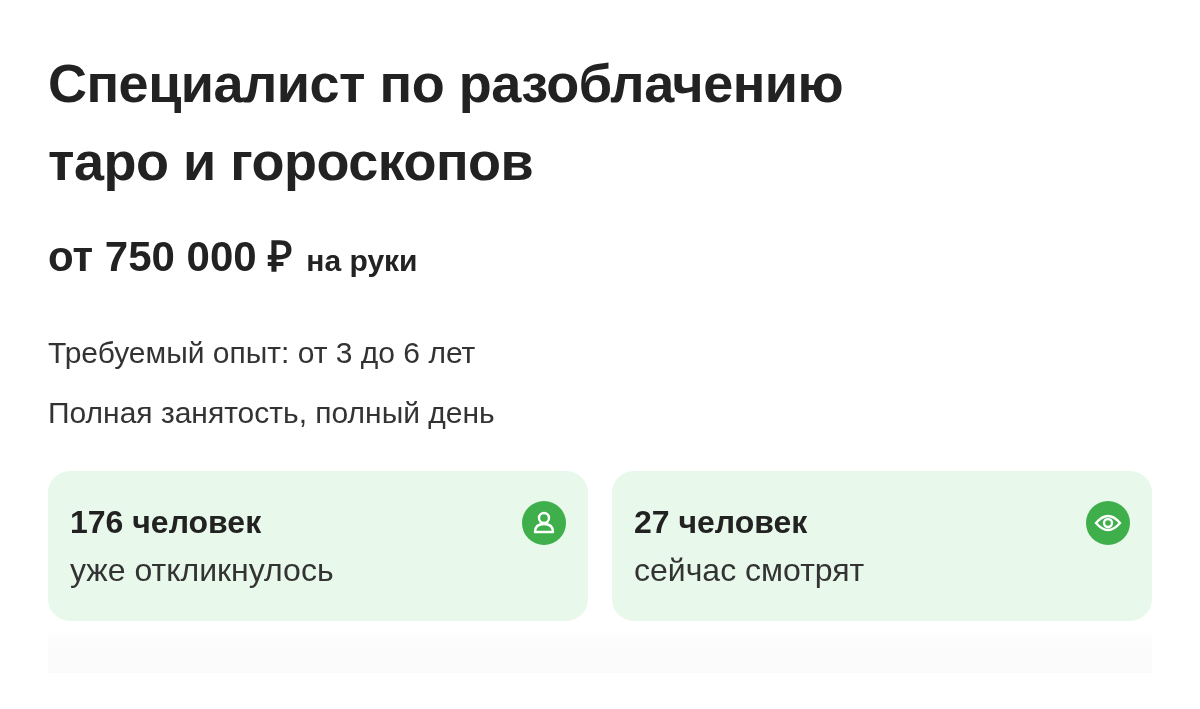 This screenshot has height=709, width=1200. Describe the element at coordinates (544, 523) in the screenshot. I see `person-icon` at that location.